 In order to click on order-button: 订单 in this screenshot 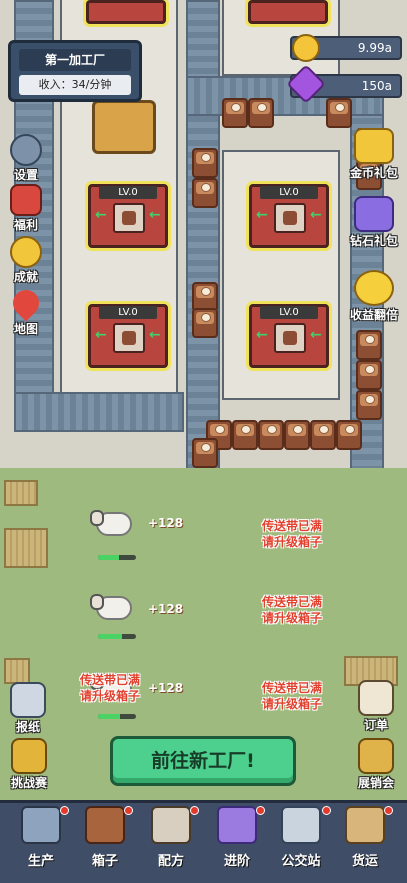, I will do `click(376, 706)`.